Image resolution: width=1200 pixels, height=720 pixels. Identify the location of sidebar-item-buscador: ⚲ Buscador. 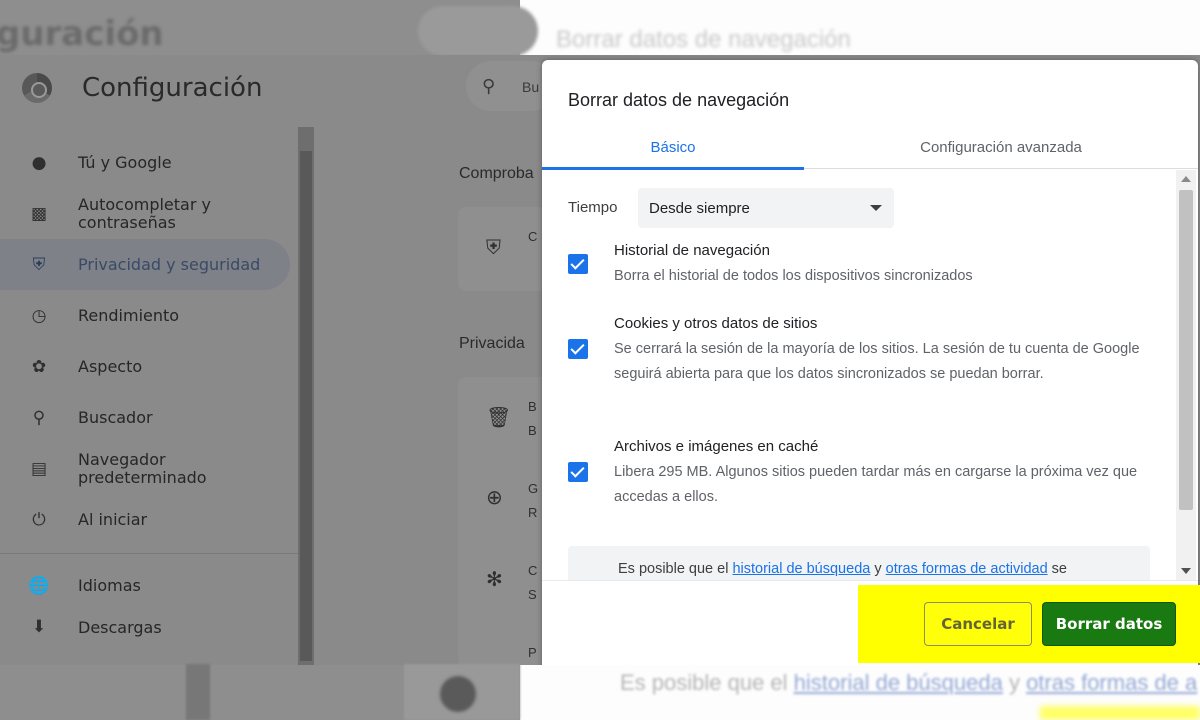
(150, 417).